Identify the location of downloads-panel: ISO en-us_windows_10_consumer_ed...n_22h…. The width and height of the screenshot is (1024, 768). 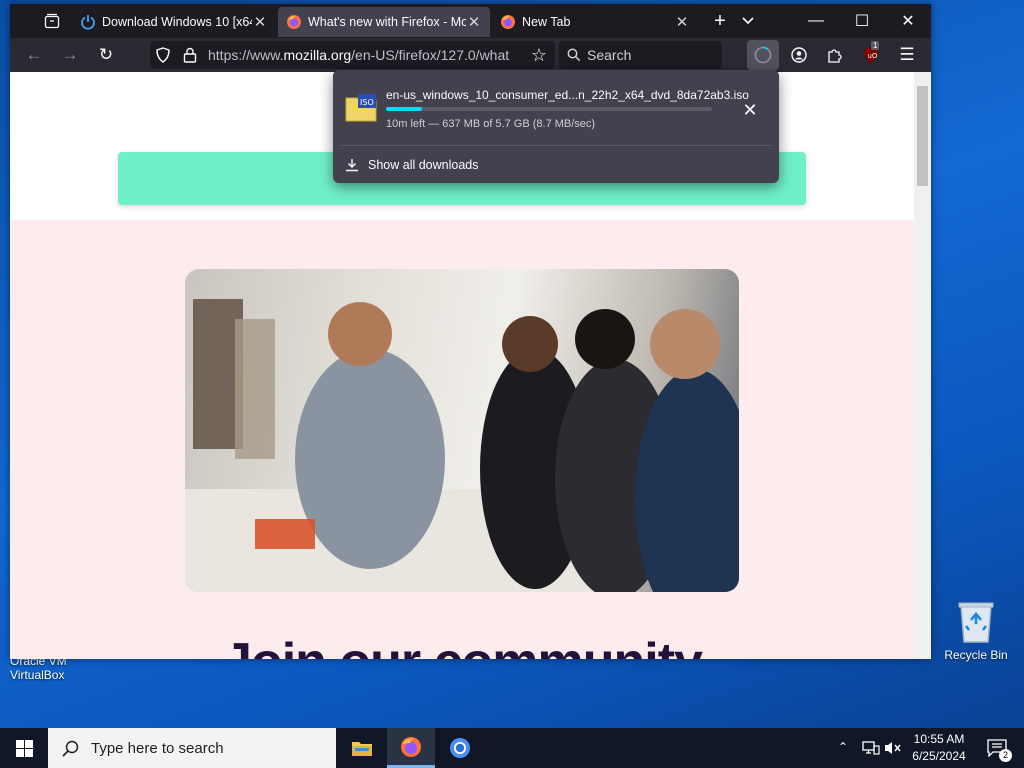
(556, 126).